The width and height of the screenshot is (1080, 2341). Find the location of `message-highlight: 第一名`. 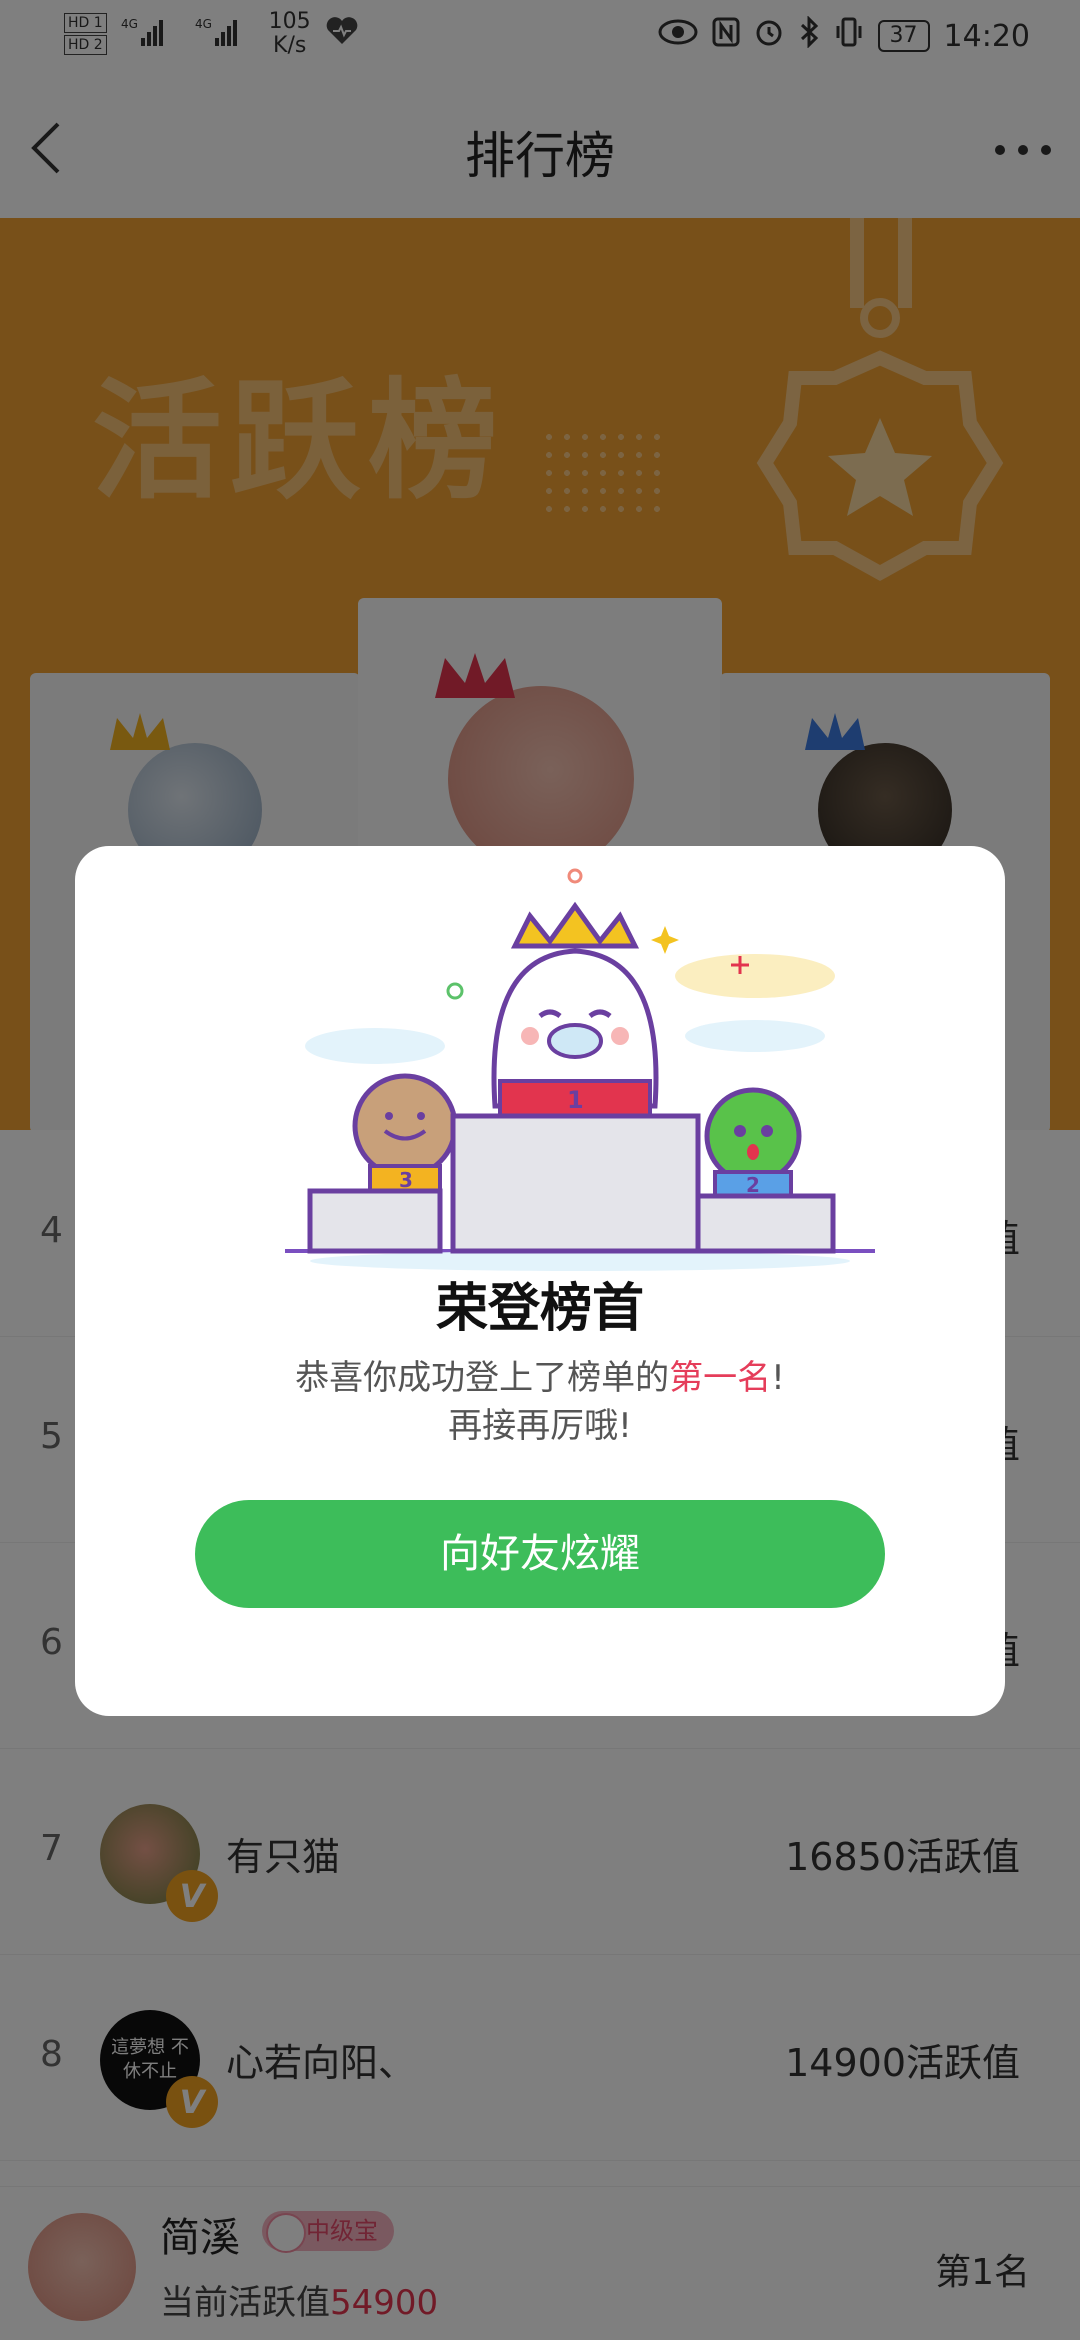

message-highlight: 第一名 is located at coordinates (720, 1378).